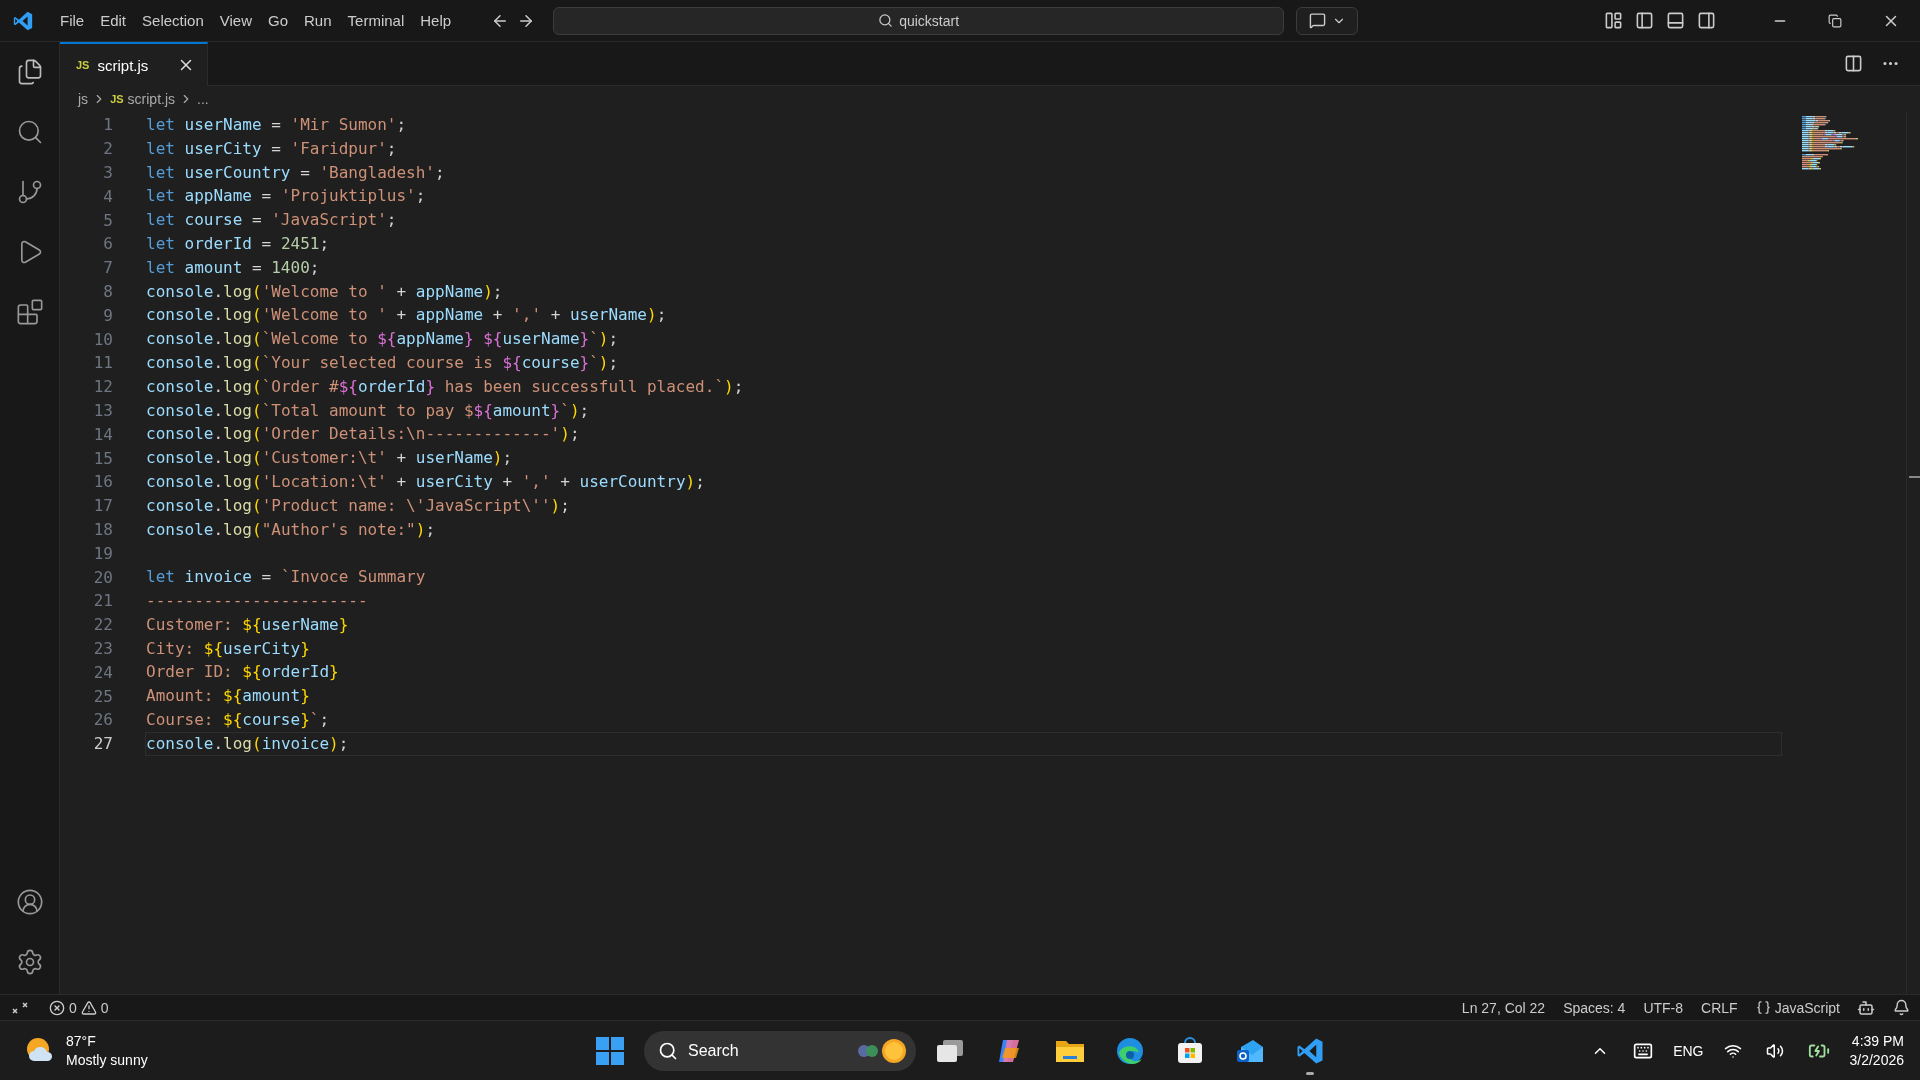  What do you see at coordinates (291, 529) in the screenshot?
I see `code-line: console.log("Author's note:");` at bounding box center [291, 529].